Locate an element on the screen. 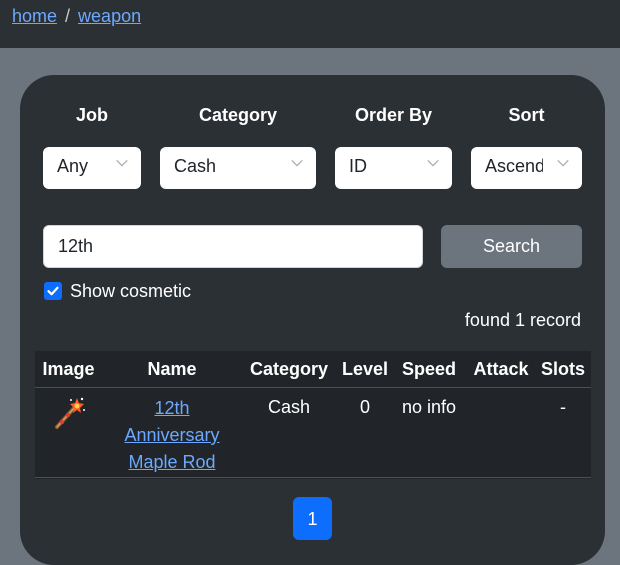 This screenshot has height=565, width=620. show-cosmetic-label: Show cosmetic is located at coordinates (130, 291).